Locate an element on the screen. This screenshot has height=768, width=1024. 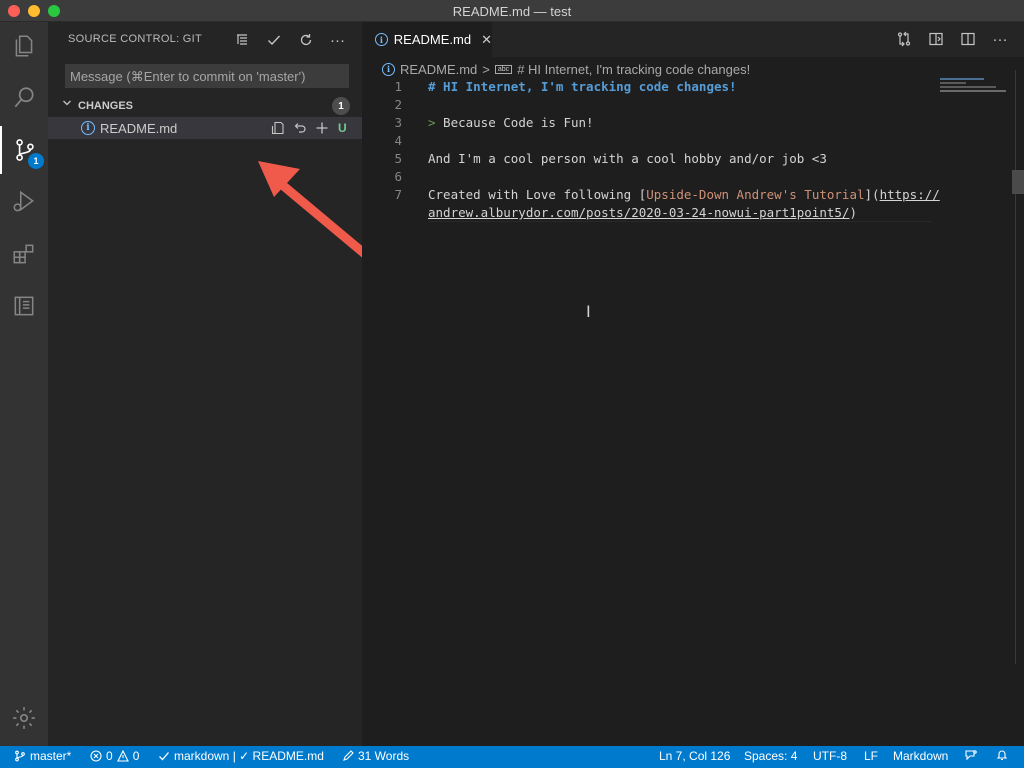
text-cursor-icon: I is located at coordinates (588, 311).